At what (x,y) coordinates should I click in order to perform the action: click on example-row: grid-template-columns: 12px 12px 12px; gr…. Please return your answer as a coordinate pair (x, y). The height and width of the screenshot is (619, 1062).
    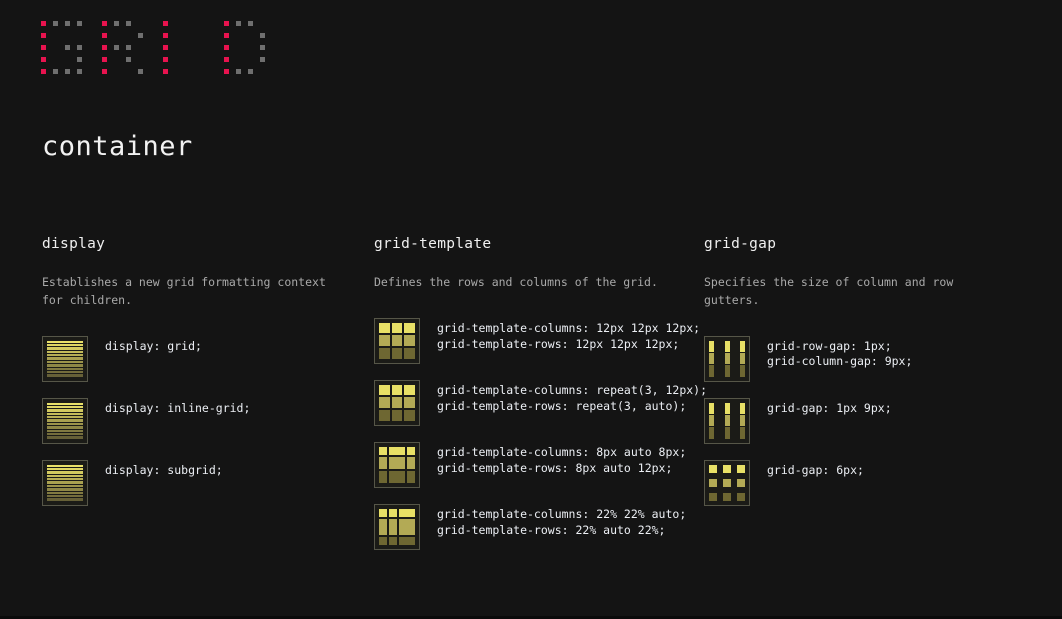
    Looking at the image, I should click on (537, 340).